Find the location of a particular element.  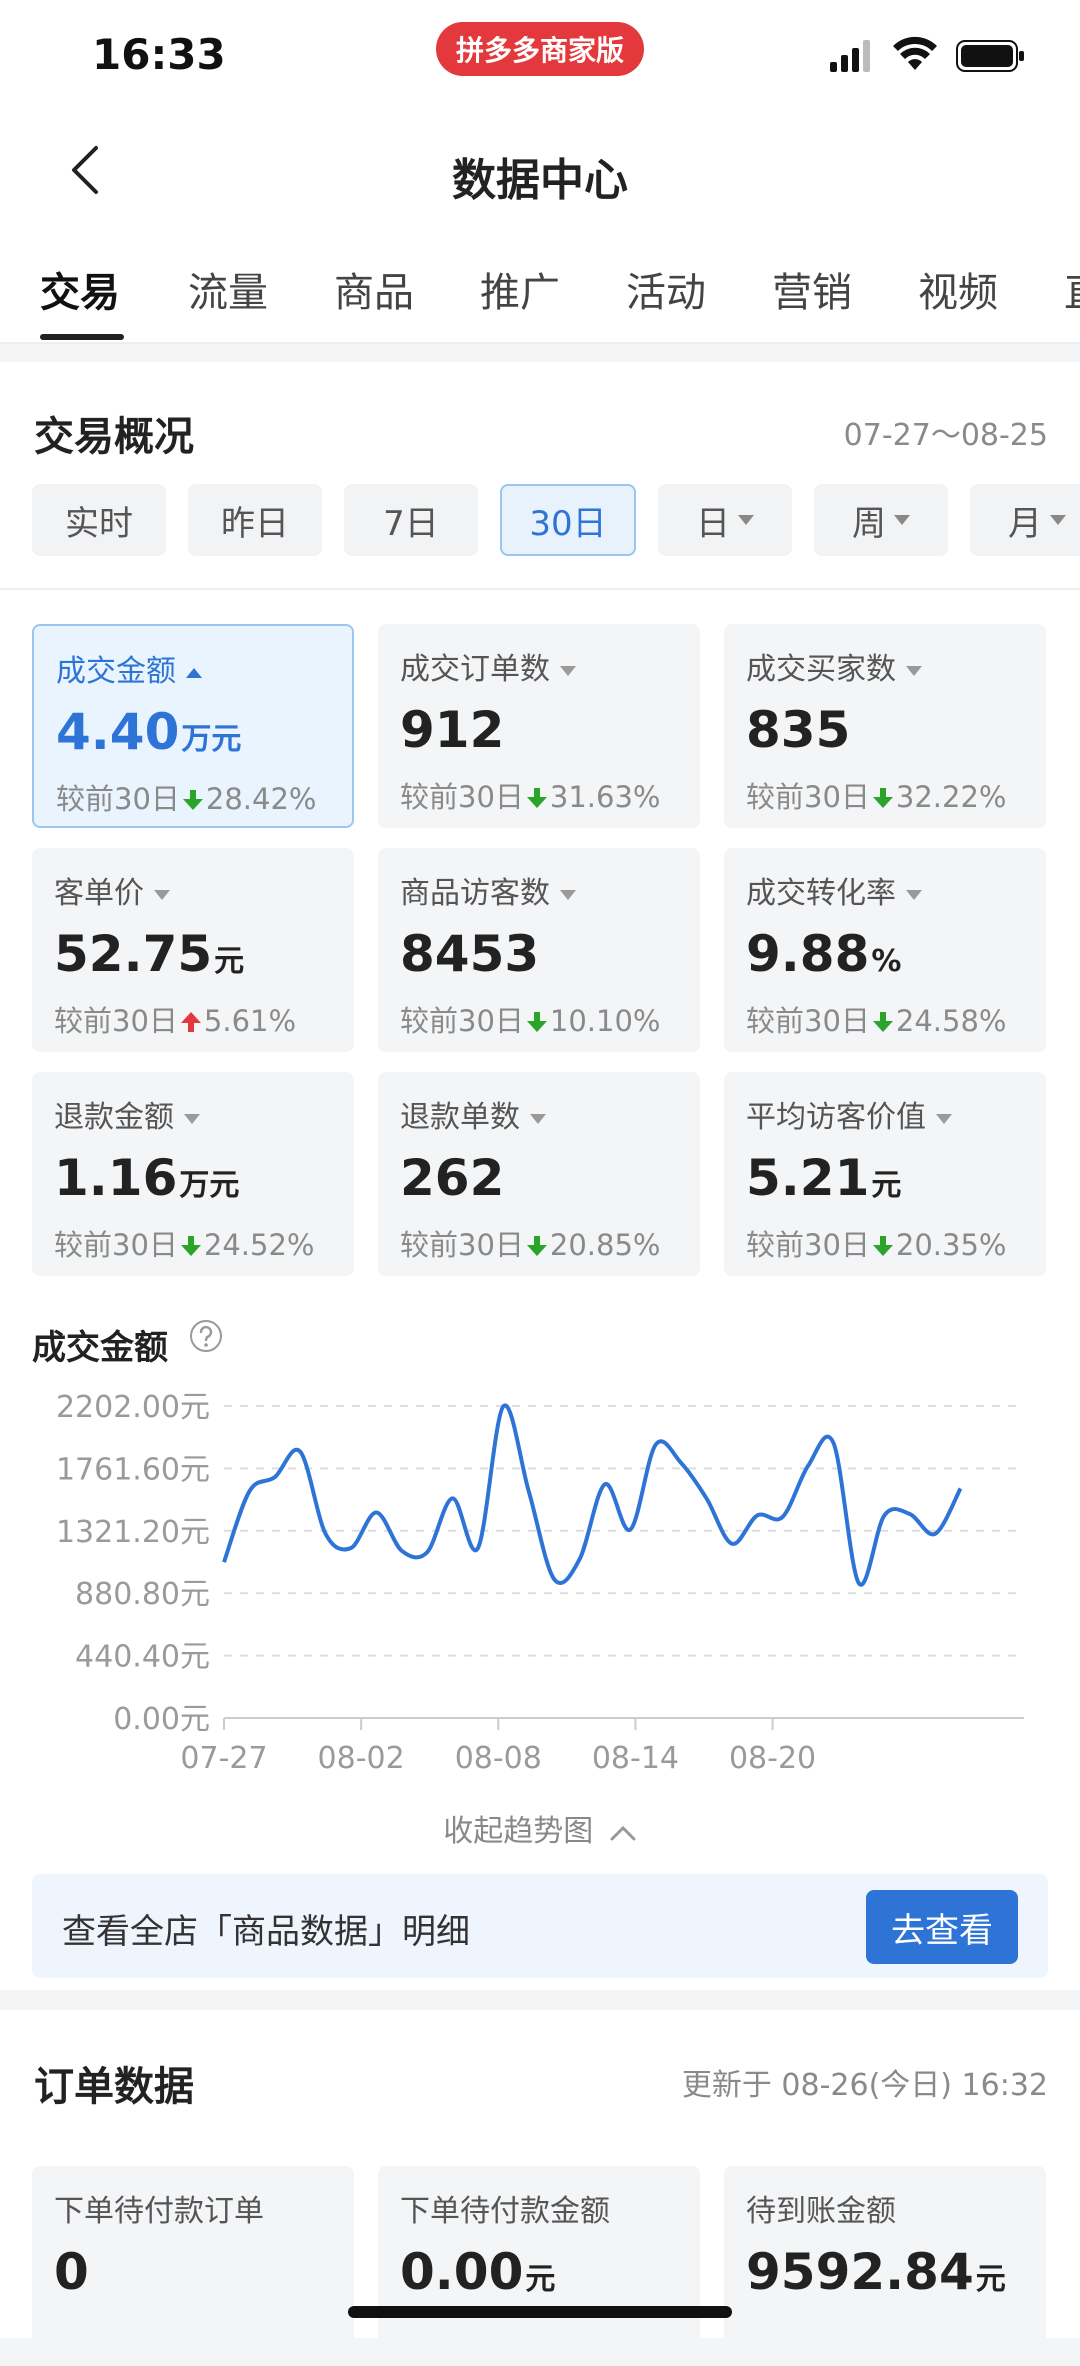

y-tick-label: 880.80元 is located at coordinates (142, 1594).